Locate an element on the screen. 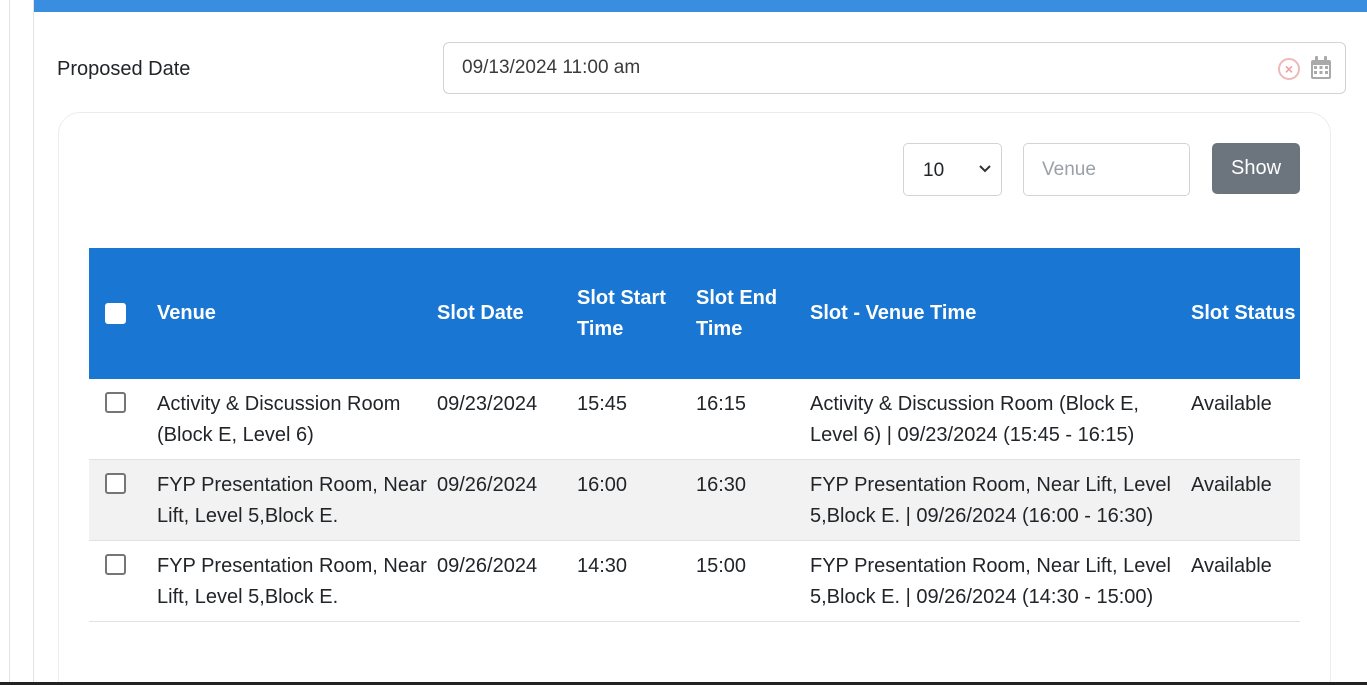 The width and height of the screenshot is (1367, 685). page-size-select: 10 is located at coordinates (952, 169).